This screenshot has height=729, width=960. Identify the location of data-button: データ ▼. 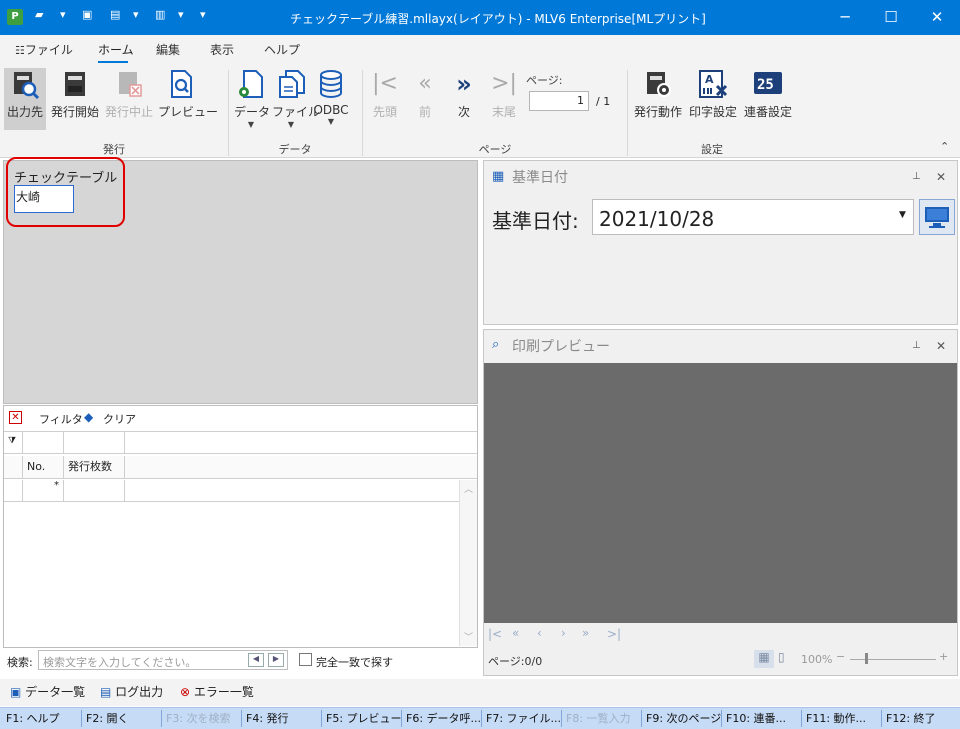
(252, 99).